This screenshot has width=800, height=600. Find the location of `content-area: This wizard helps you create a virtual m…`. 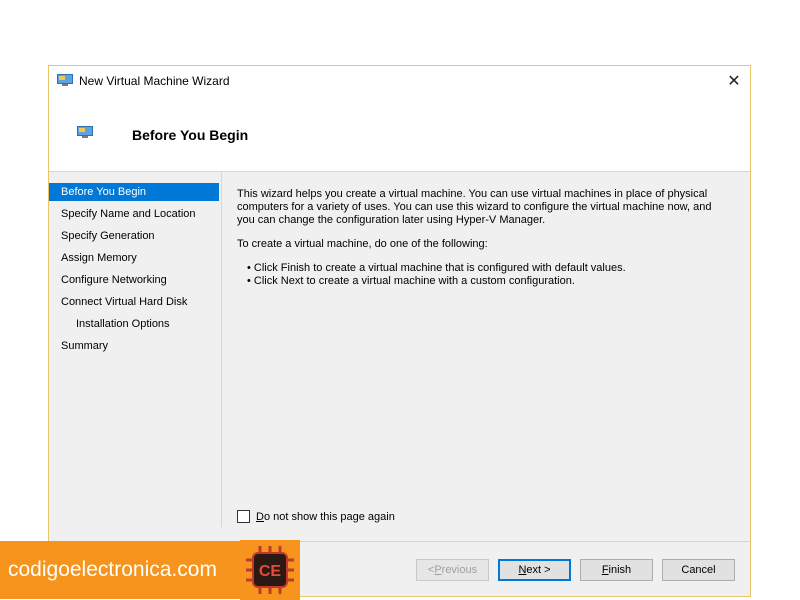

content-area: This wizard helps you create a virtual m… is located at coordinates (482, 238).